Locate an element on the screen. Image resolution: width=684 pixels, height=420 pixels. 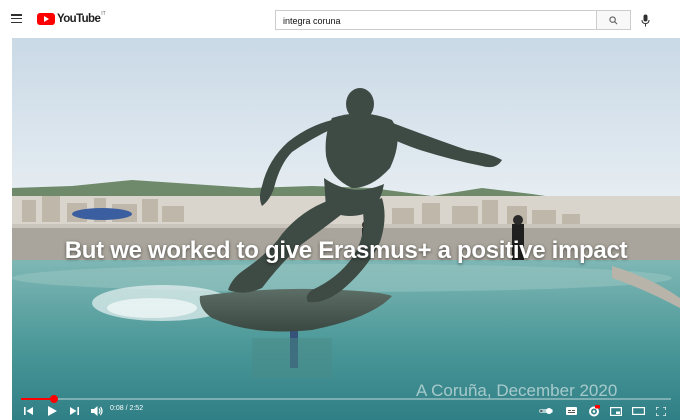
miniplayer-icon is located at coordinates (616, 411).